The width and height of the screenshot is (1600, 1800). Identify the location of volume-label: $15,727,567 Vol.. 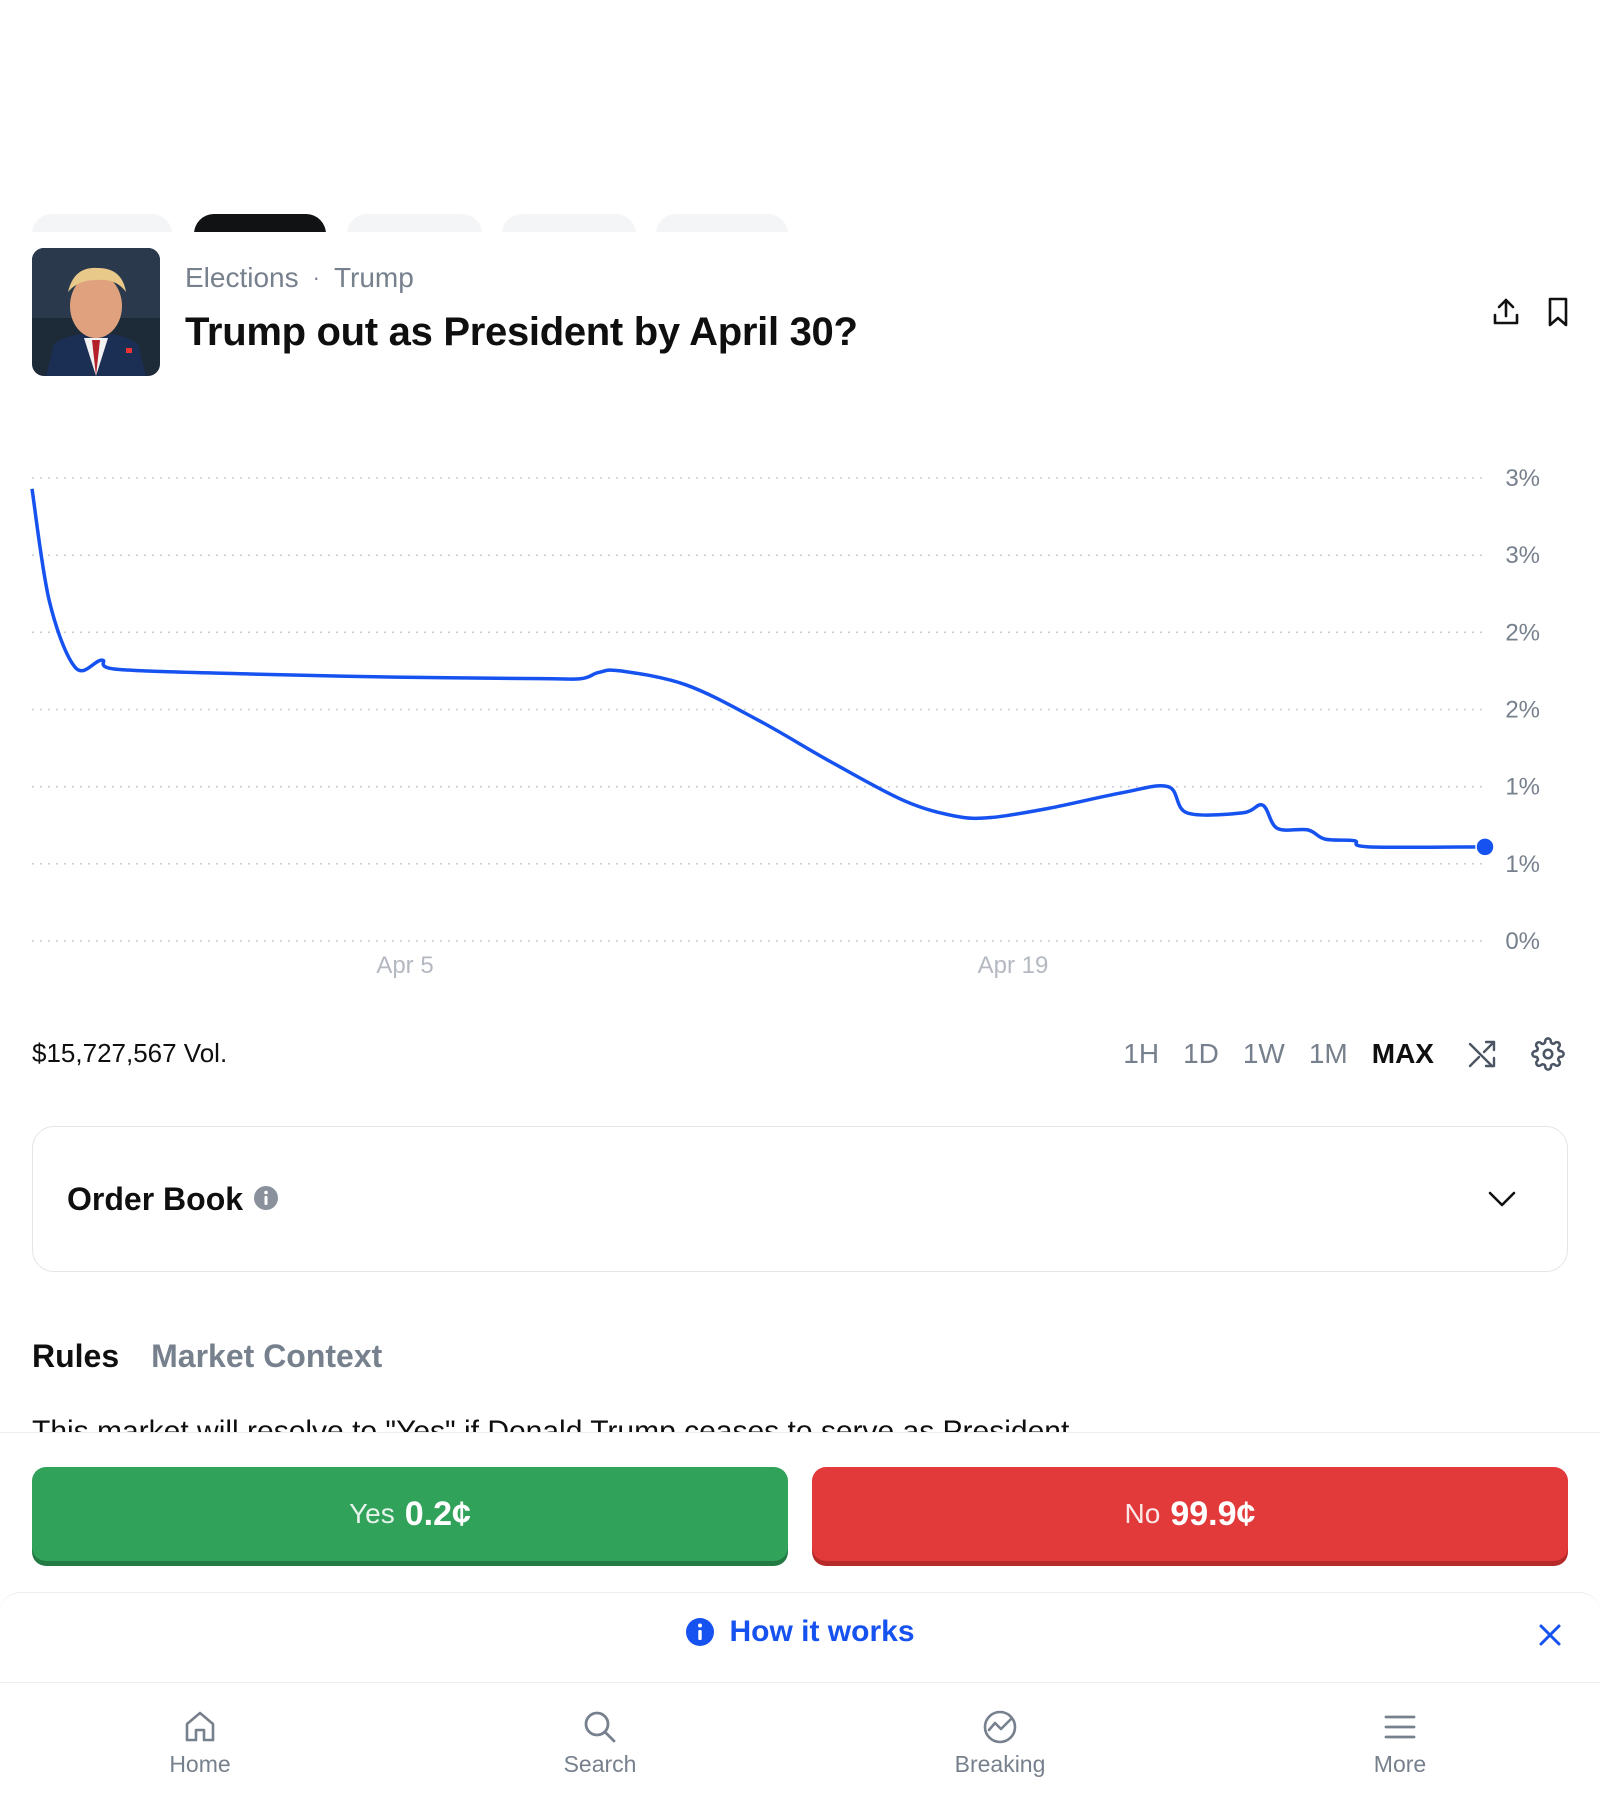
(130, 1053).